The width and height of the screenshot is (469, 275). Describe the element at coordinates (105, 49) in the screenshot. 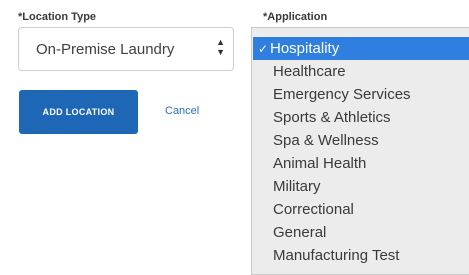

I see `location-type-value: On-Premise Laundry` at that location.